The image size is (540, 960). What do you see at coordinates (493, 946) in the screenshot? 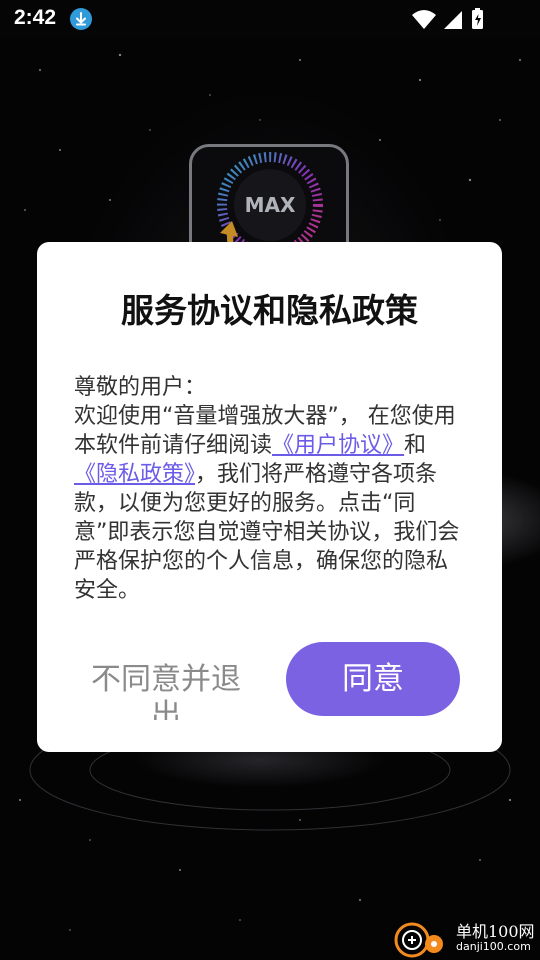
I see `watermark-url: danji100.com` at bounding box center [493, 946].